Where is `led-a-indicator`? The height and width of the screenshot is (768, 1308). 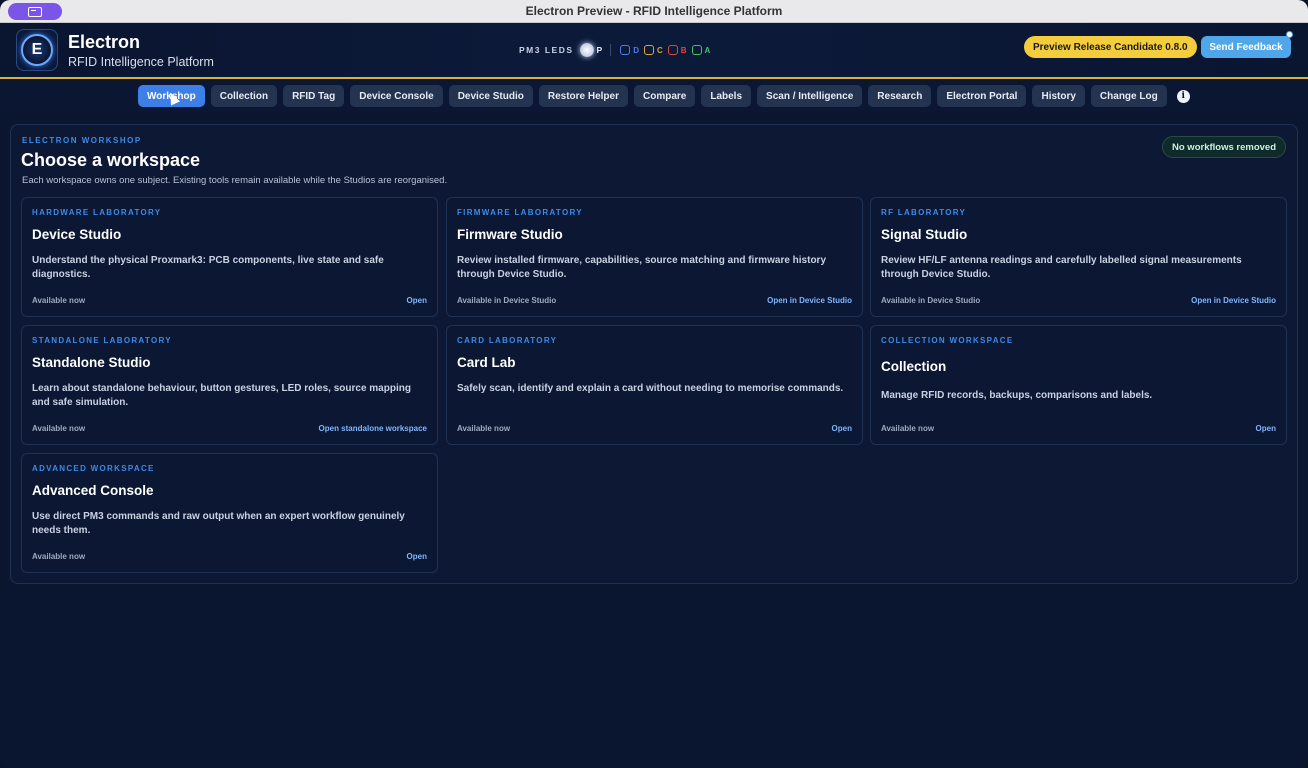
led-a-indicator is located at coordinates (696, 50).